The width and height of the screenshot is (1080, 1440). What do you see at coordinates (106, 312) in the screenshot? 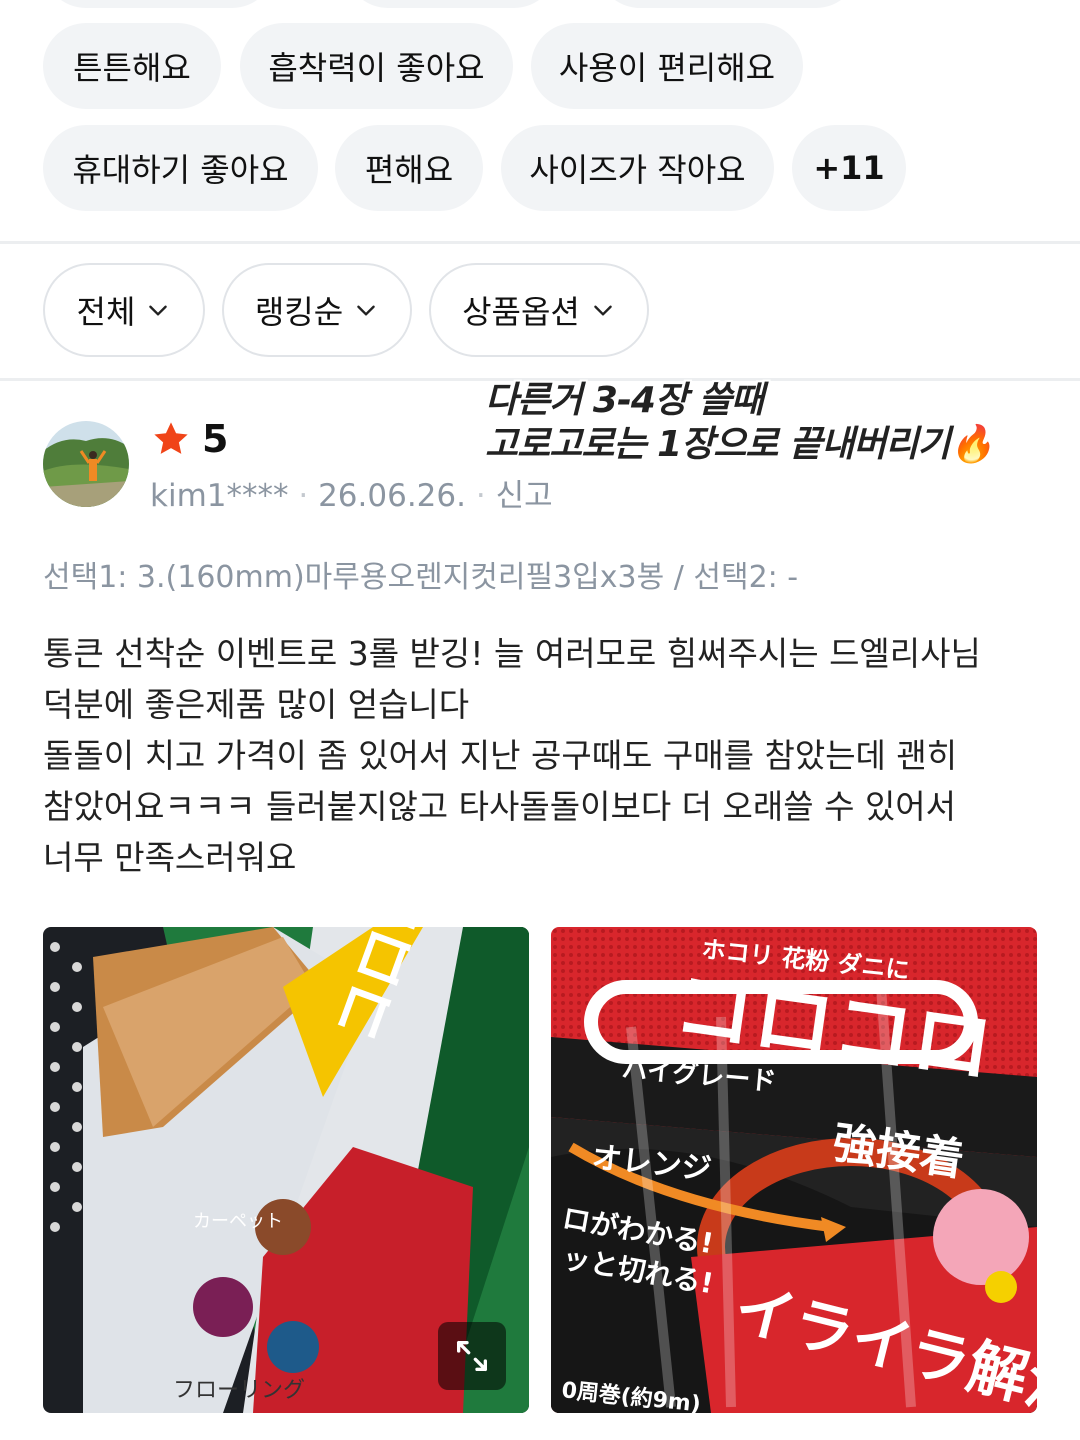
I see `filter-all-label: 전체` at bounding box center [106, 312].